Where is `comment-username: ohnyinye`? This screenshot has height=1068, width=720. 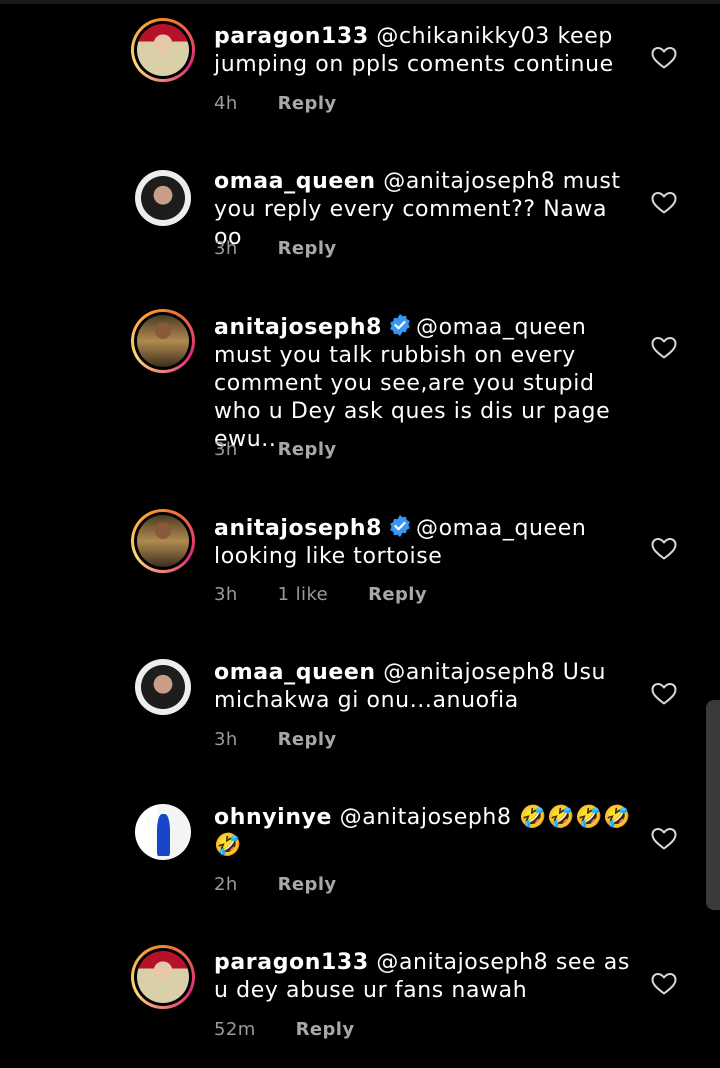
comment-username: ohnyinye is located at coordinates (273, 817).